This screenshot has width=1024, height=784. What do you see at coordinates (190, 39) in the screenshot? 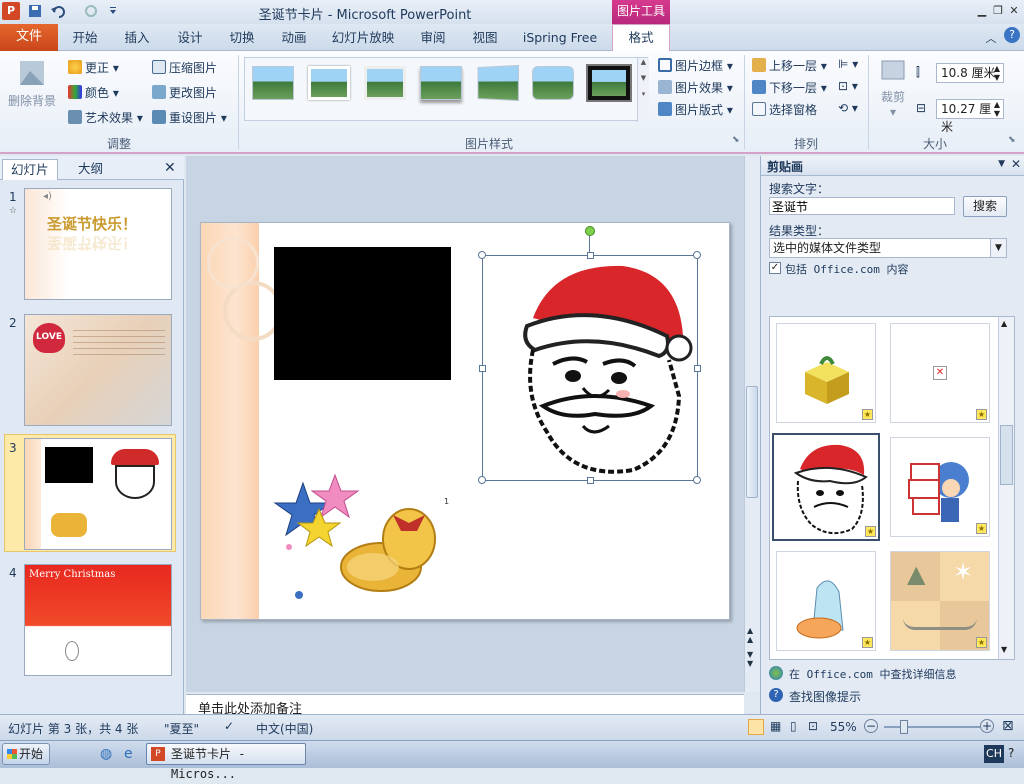
I see `tab-design: 设计` at bounding box center [190, 39].